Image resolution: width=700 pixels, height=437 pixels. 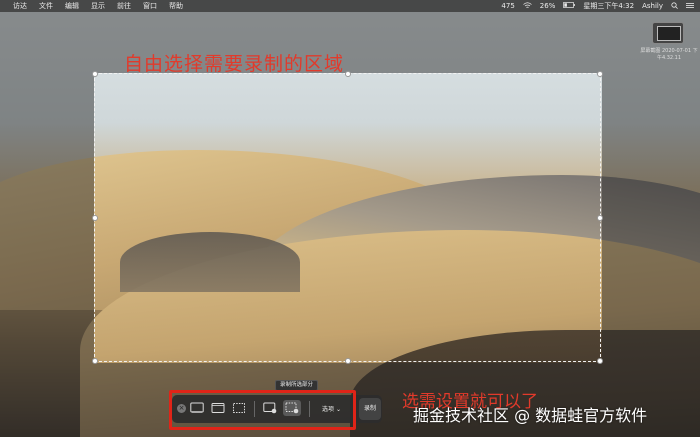 I want to click on wifi-icon, so click(x=527, y=6).